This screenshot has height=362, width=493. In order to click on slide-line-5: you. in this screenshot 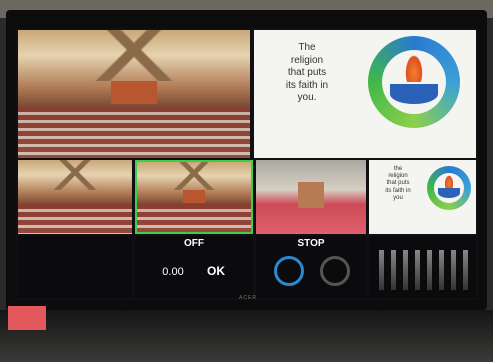, I will do `click(307, 97)`.